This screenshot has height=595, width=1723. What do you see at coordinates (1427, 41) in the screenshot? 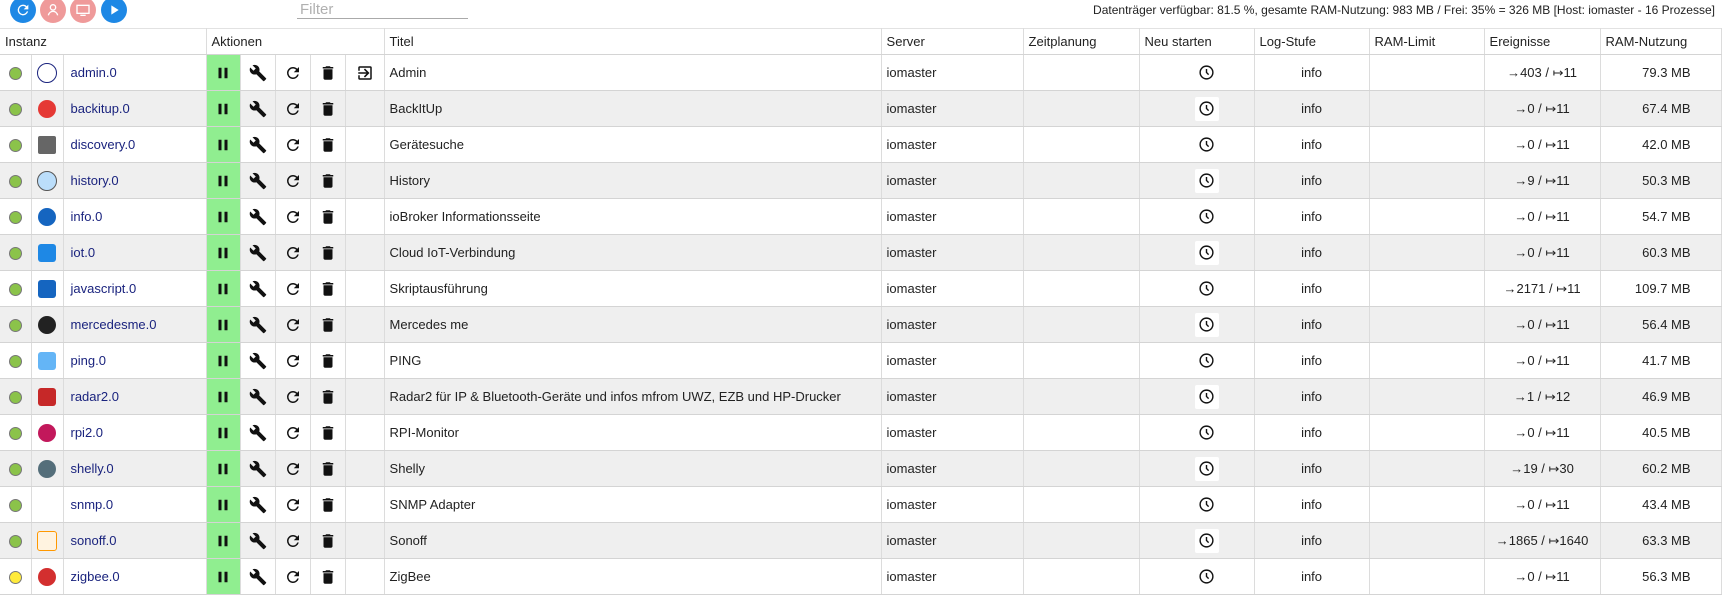
I see `col-ramlimit: RAM-Limit` at bounding box center [1427, 41].